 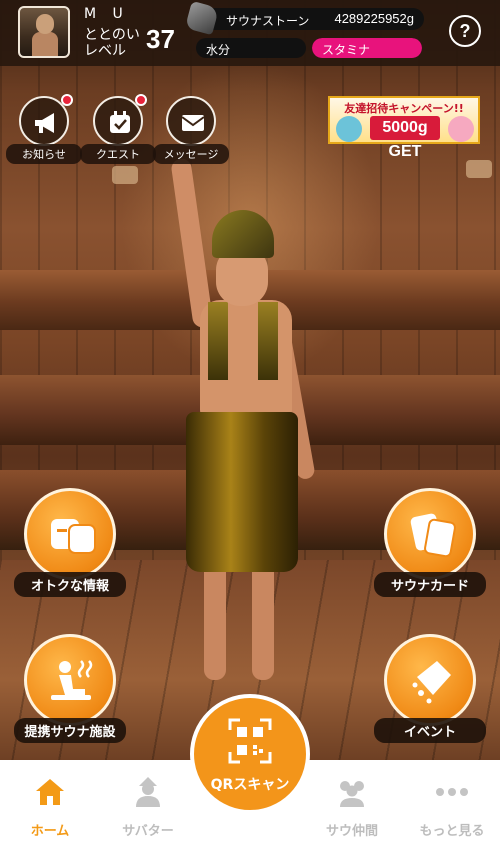 I want to click on cards-icon, so click(x=433, y=535).